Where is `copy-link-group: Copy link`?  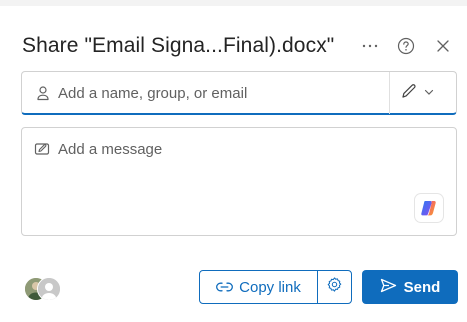 copy-link-group: Copy link is located at coordinates (275, 287).